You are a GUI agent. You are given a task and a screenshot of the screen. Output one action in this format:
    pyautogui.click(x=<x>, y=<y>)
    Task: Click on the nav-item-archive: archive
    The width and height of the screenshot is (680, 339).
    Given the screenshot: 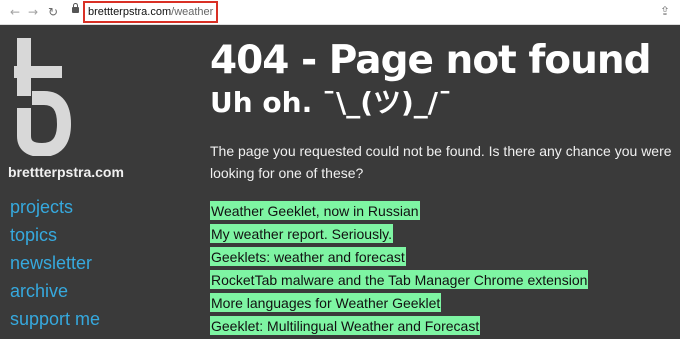 What is the action you would take?
    pyautogui.click(x=55, y=291)
    